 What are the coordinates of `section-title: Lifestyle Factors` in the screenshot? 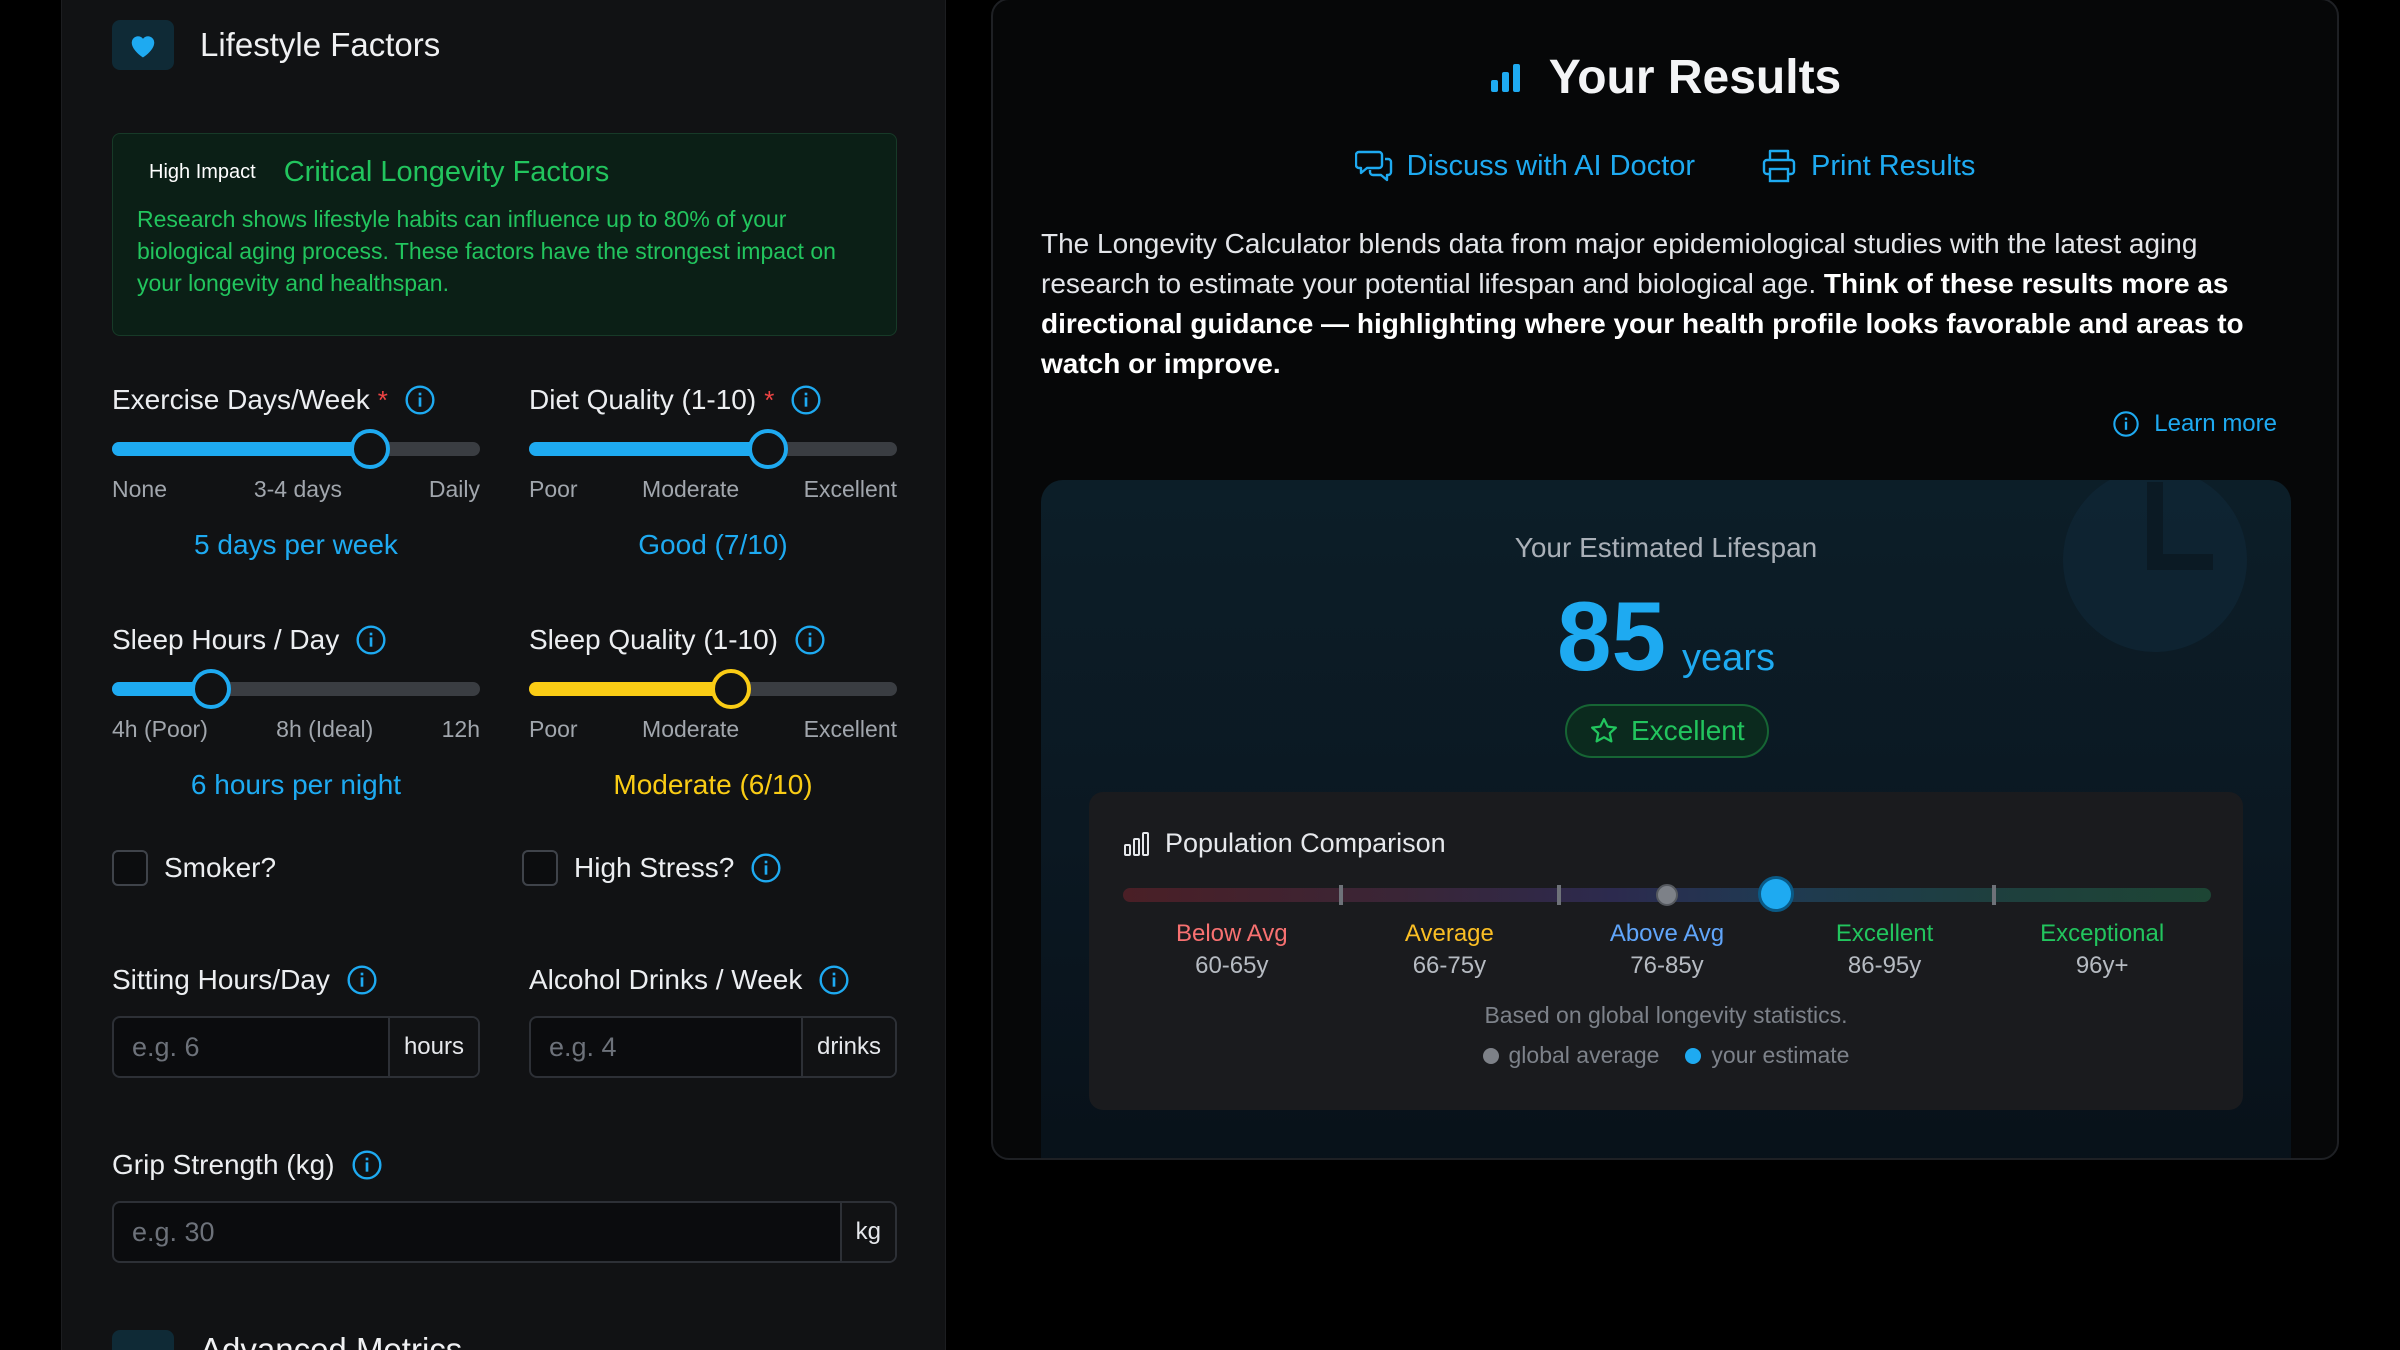 It's located at (320, 44).